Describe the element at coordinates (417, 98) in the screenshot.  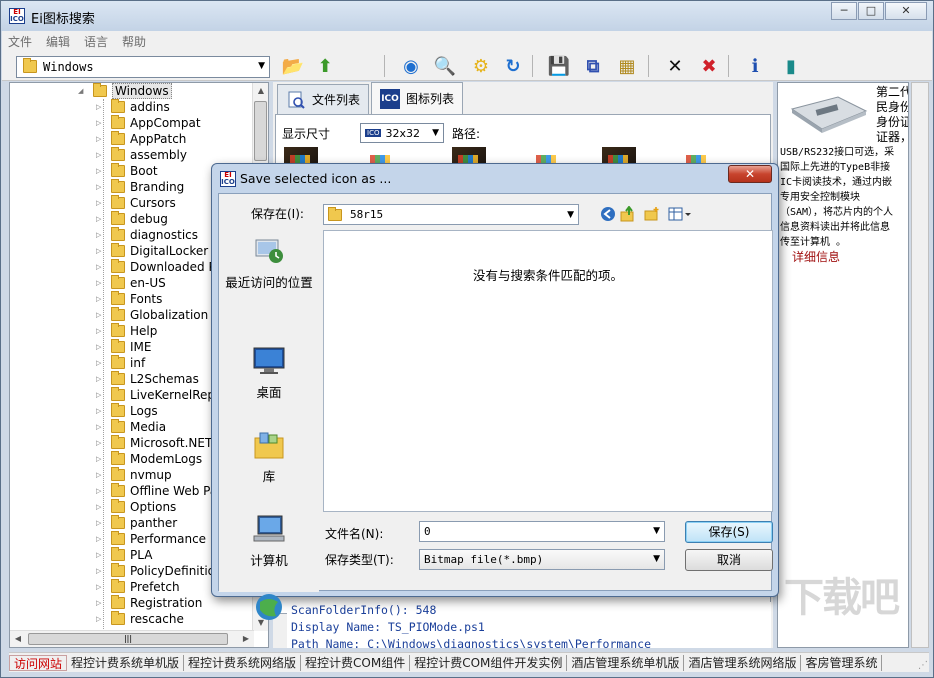
I see `tab-icon-list: ICO 图标列表` at that location.